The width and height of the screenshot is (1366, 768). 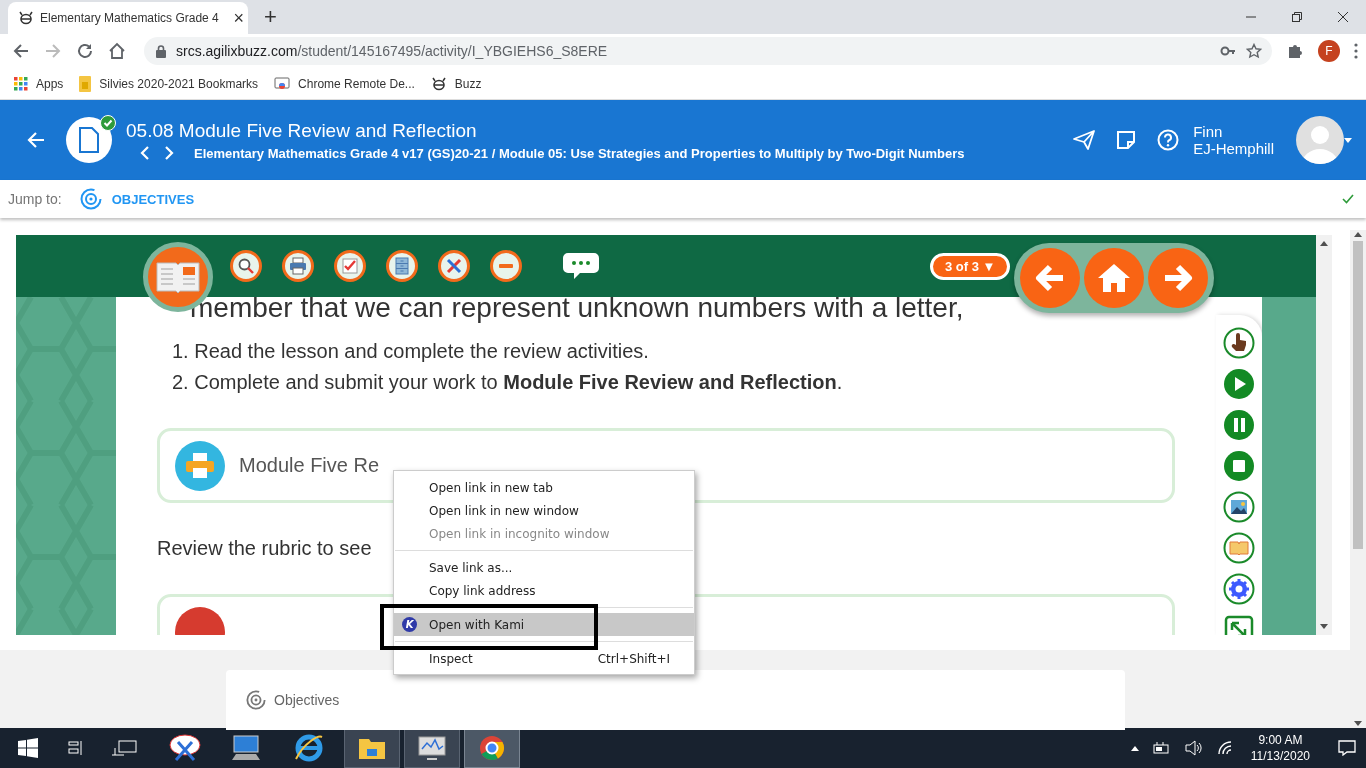 I want to click on remote-desktop-icon, so click(x=282, y=83).